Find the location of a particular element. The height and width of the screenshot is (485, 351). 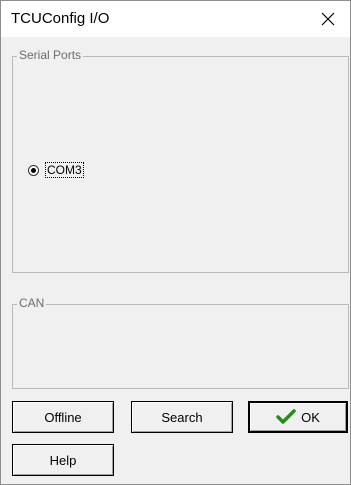

serial-ports-label: Serial Ports is located at coordinates (50, 55).